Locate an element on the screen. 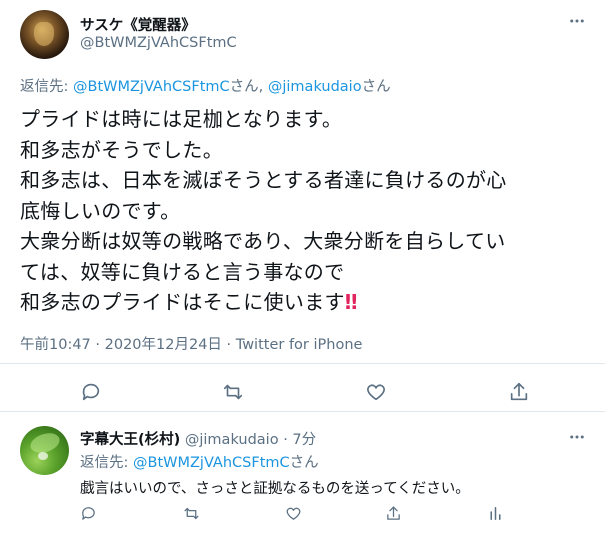  author-handle: @BtWMZjVAhCSFtmC is located at coordinates (158, 43).